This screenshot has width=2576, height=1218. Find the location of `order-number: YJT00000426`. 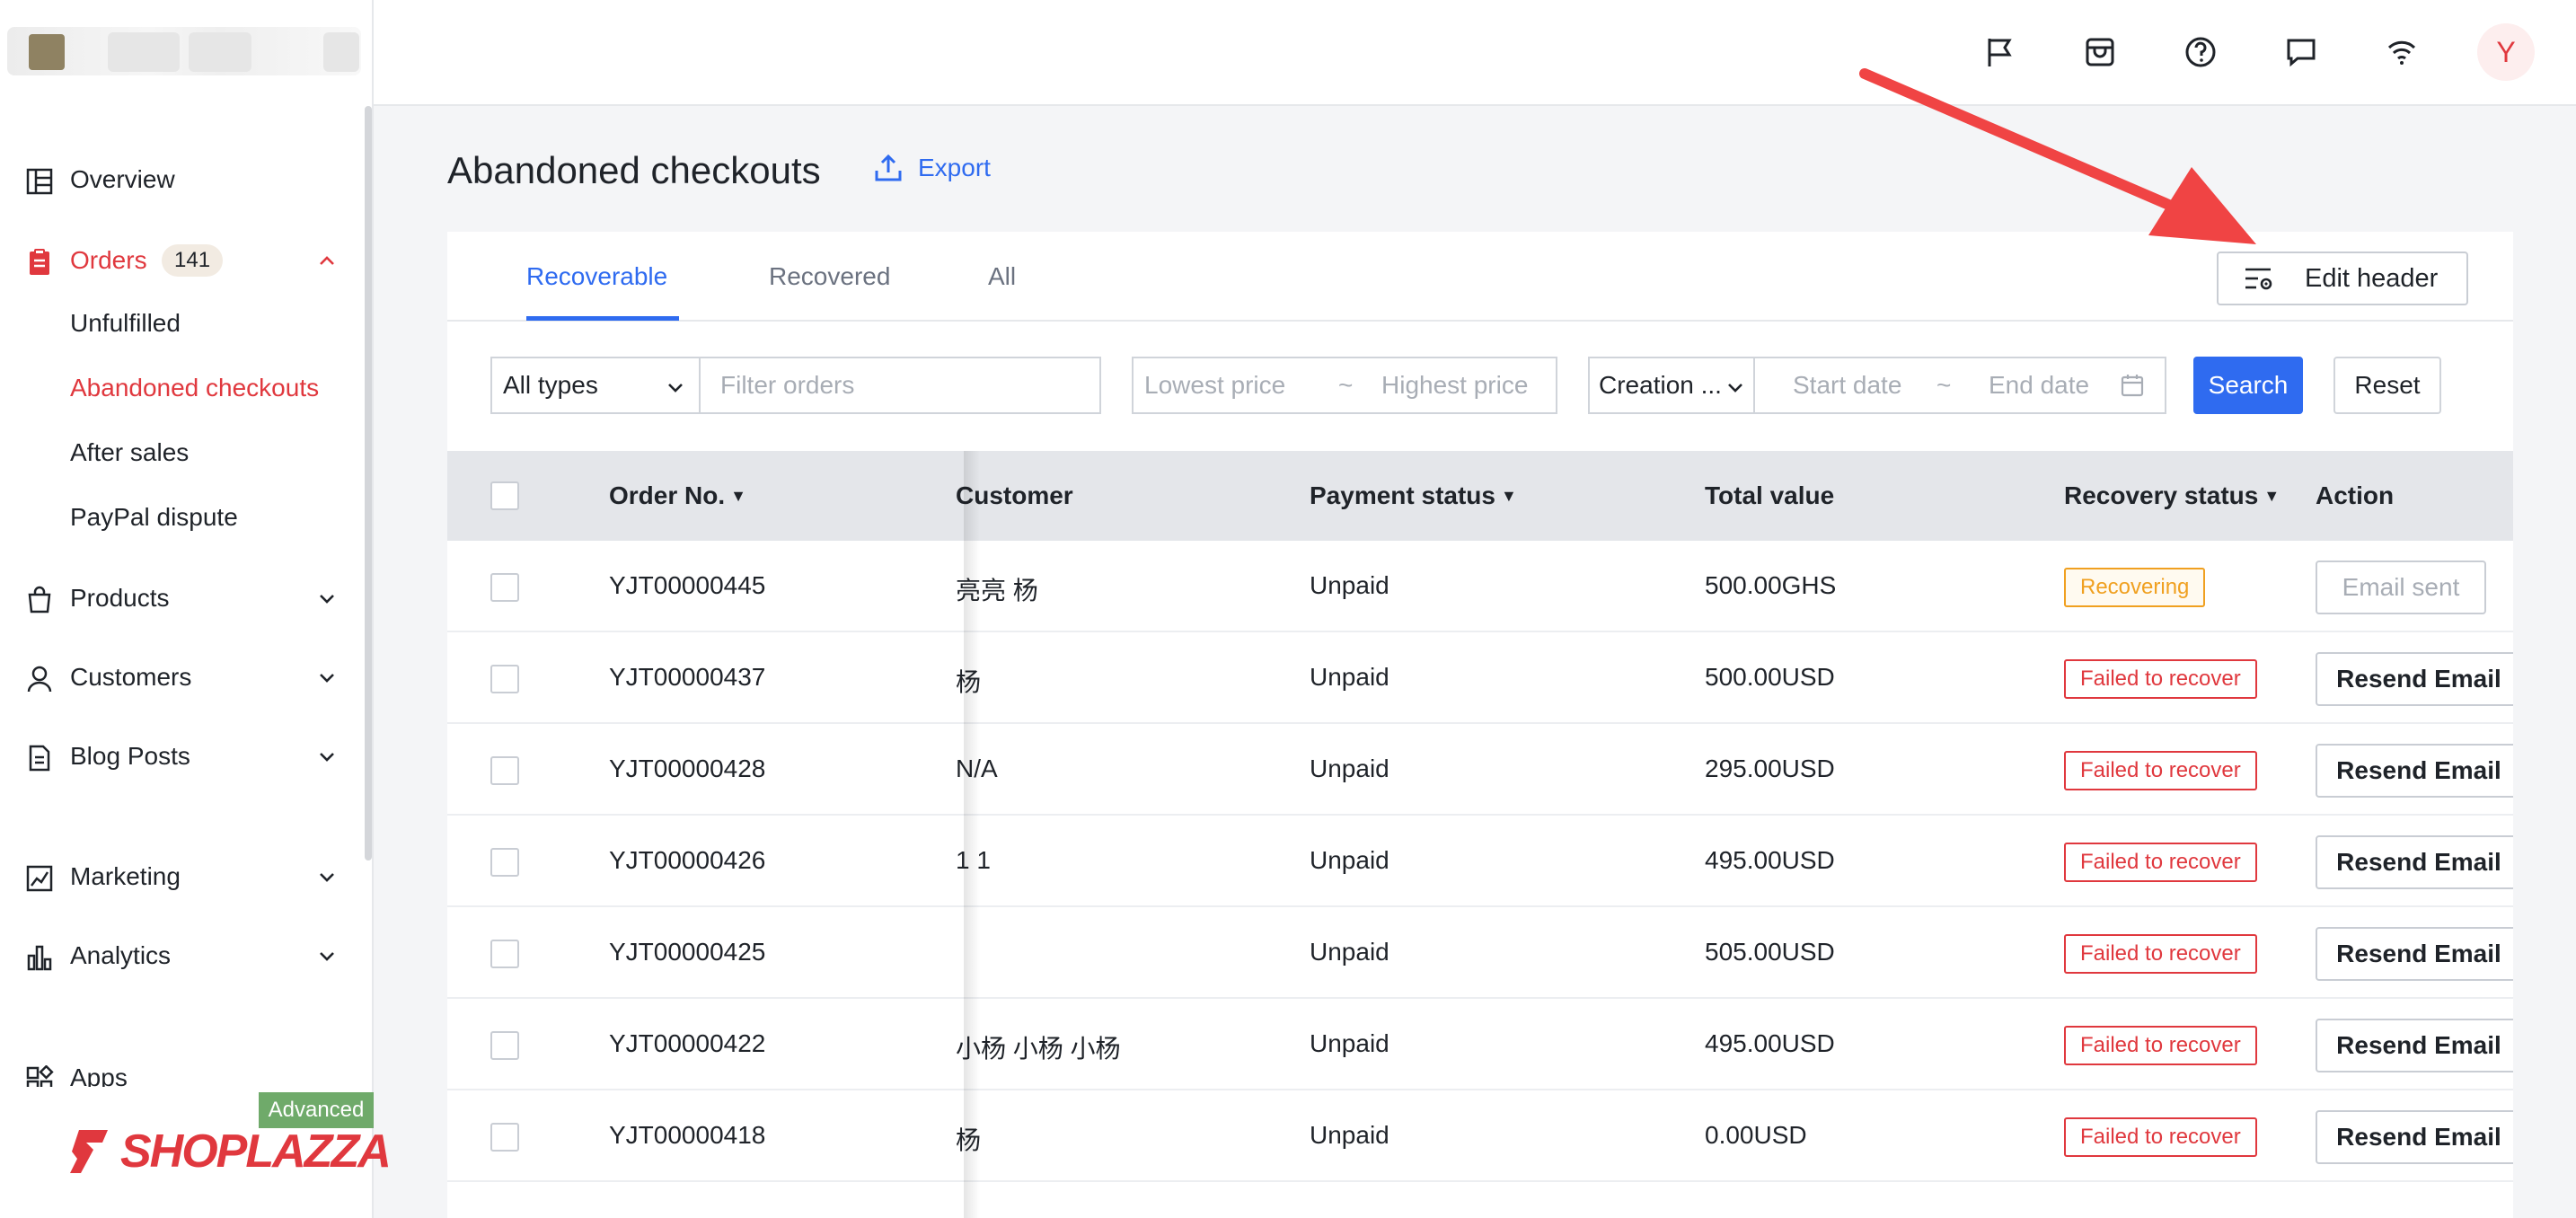

order-number: YJT00000426 is located at coordinates (687, 860).